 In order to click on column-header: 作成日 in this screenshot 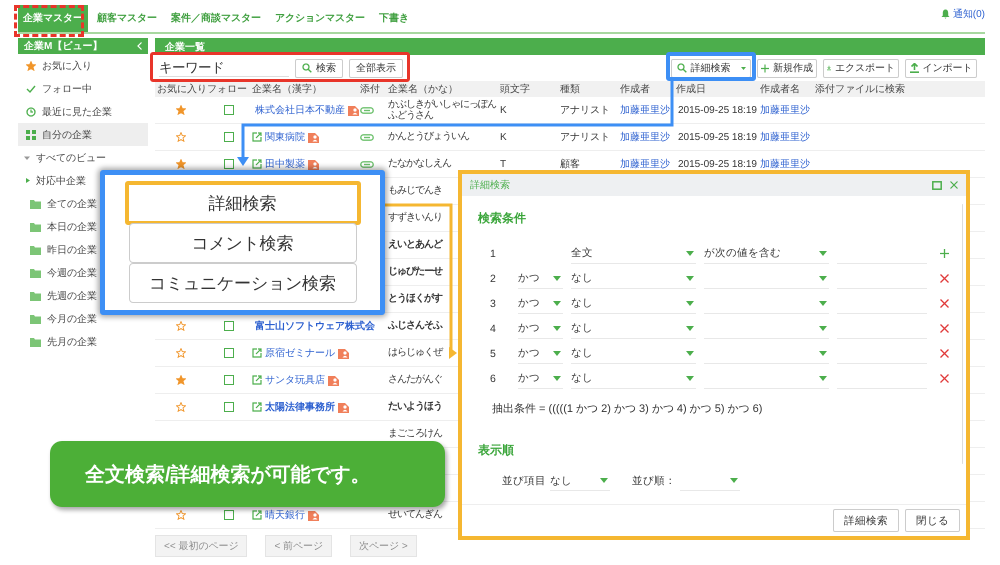, I will do `click(716, 89)`.